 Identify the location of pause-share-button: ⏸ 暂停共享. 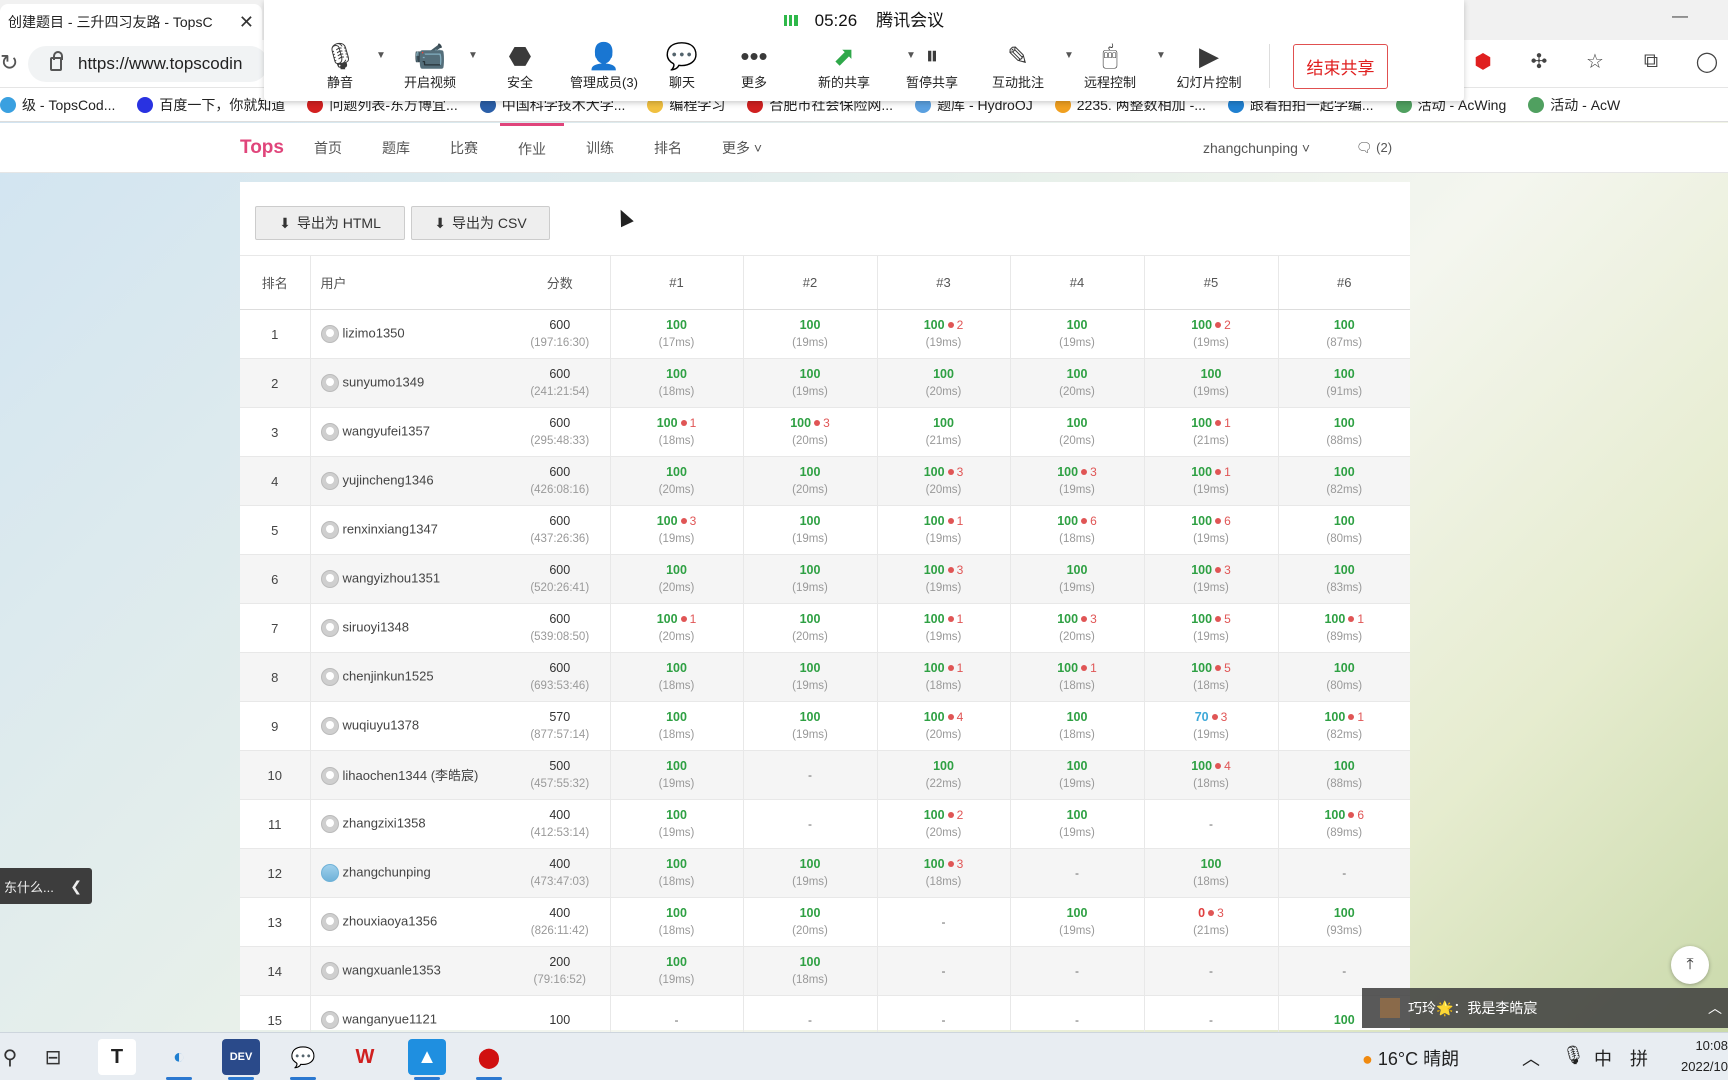
(932, 65).